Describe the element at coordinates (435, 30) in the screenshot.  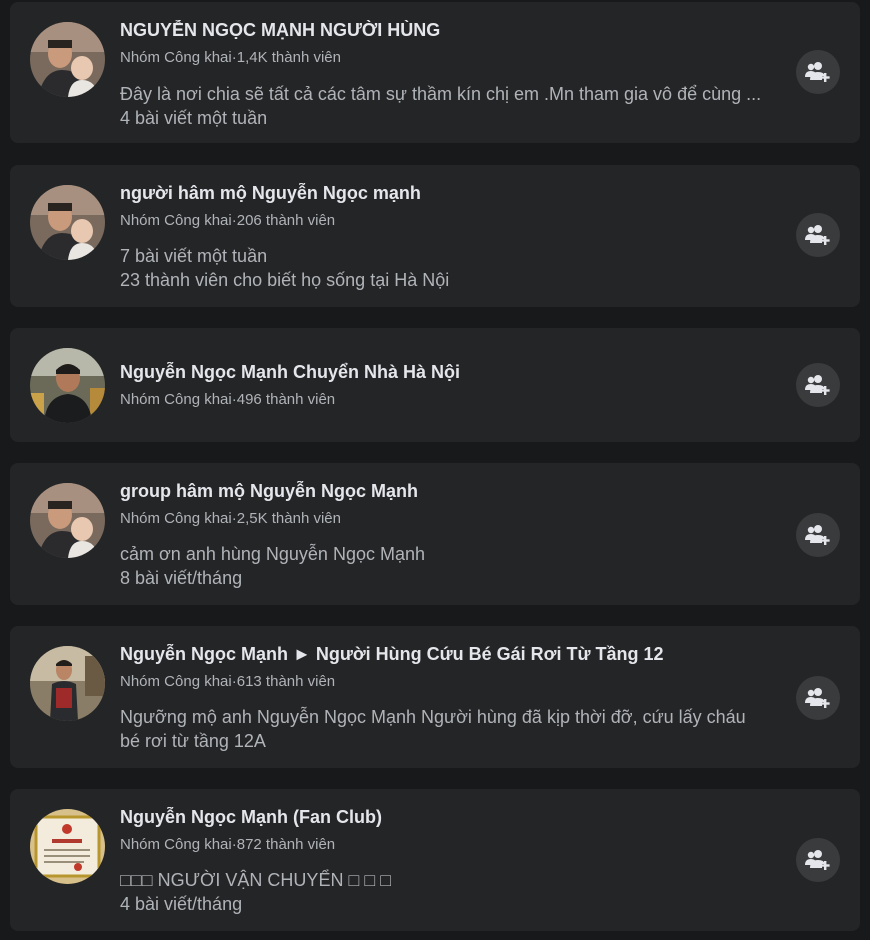
I see `group-title: NGUYỄN NGỌC MẠNH NGƯỜI HÙNG` at that location.